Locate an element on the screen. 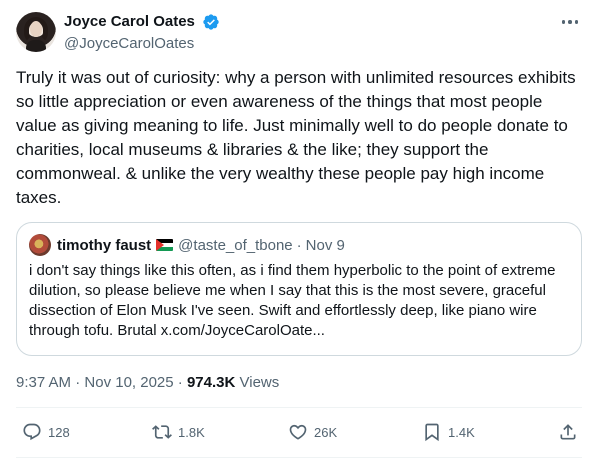  retweet-button: 1.8K is located at coordinates (178, 432).